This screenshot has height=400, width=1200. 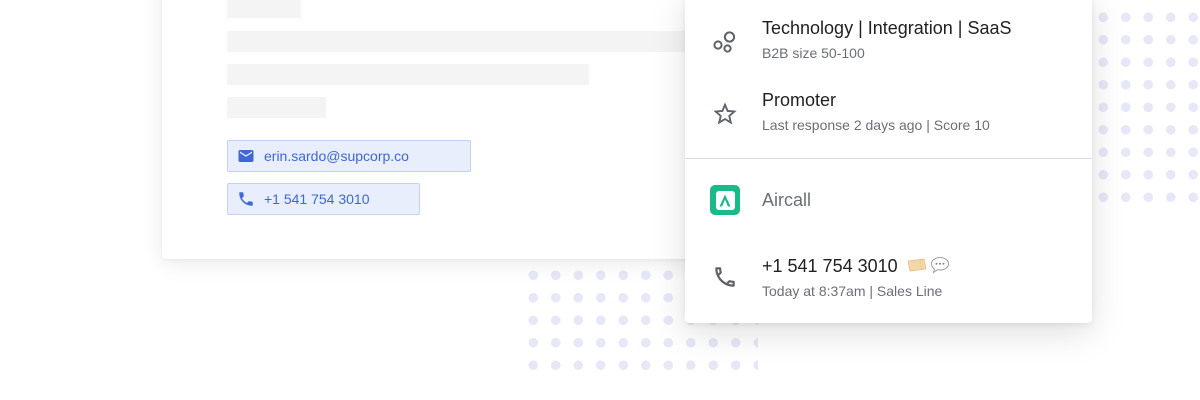 What do you see at coordinates (813, 53) in the screenshot?
I see `industry-subtitle: B2B size 50-100` at bounding box center [813, 53].